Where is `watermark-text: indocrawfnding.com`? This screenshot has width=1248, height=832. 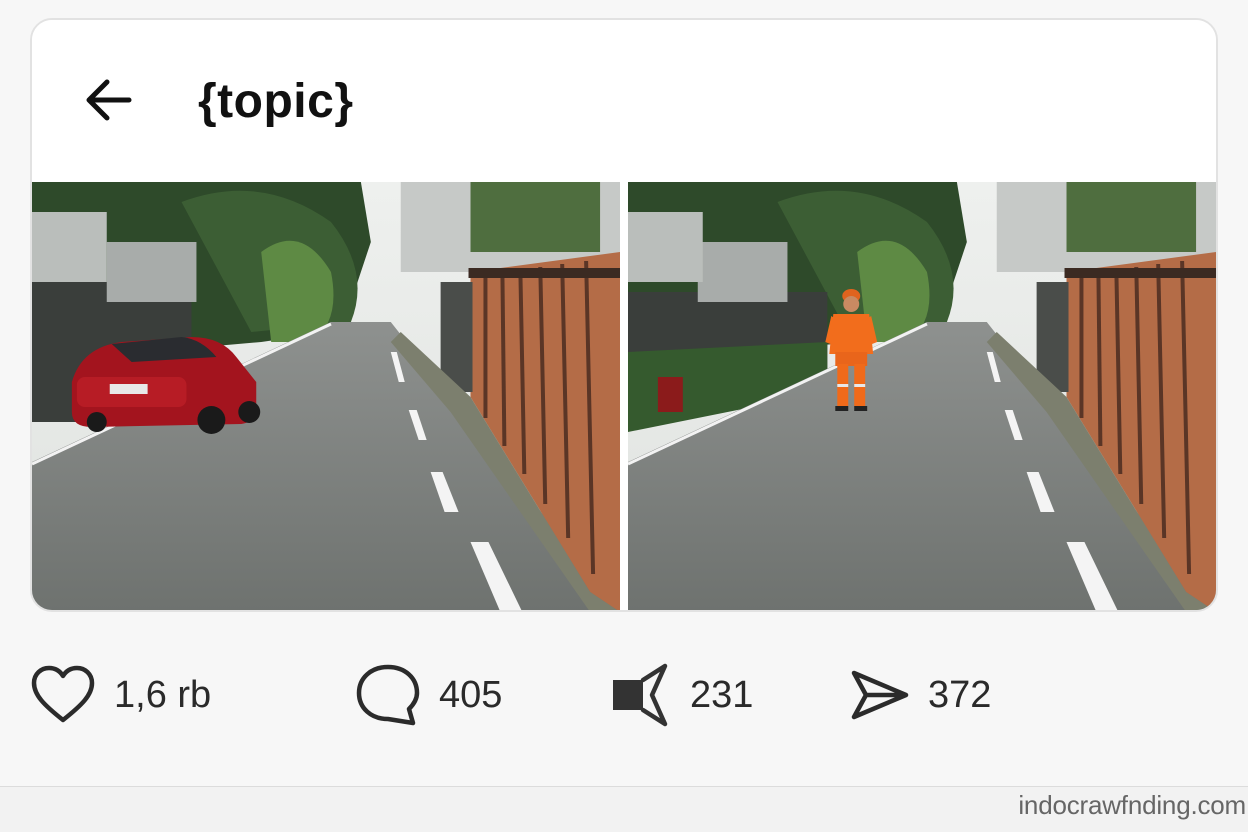
watermark-text: indocrawfnding.com is located at coordinates (1132, 805).